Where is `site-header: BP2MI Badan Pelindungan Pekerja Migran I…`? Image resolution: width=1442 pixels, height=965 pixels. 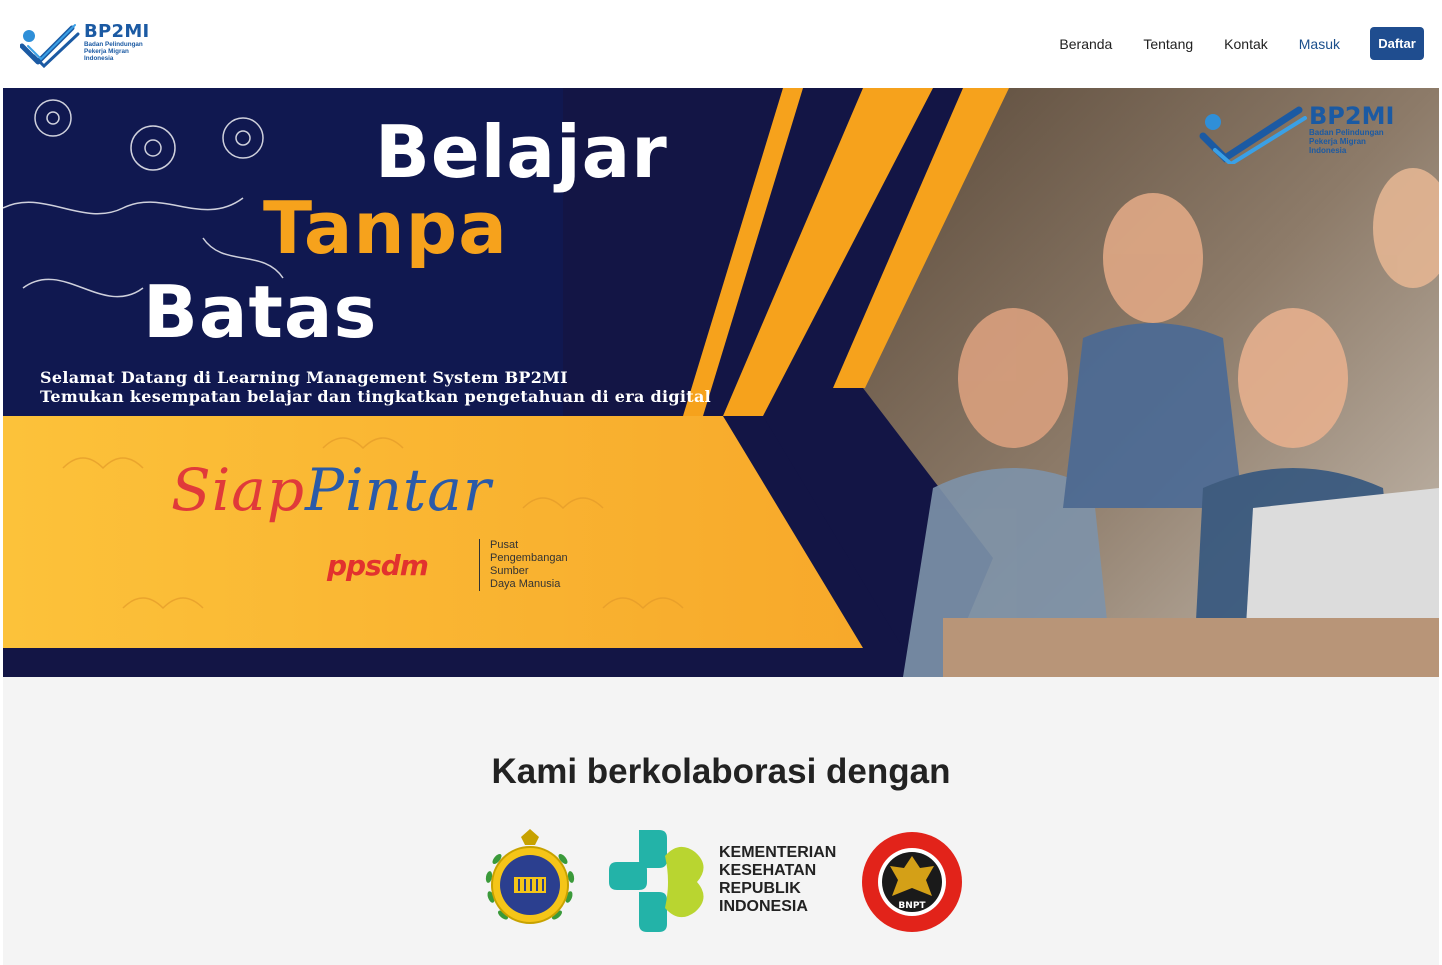 site-header: BP2MI Badan Pelindungan Pekerja Migran I… is located at coordinates (721, 44).